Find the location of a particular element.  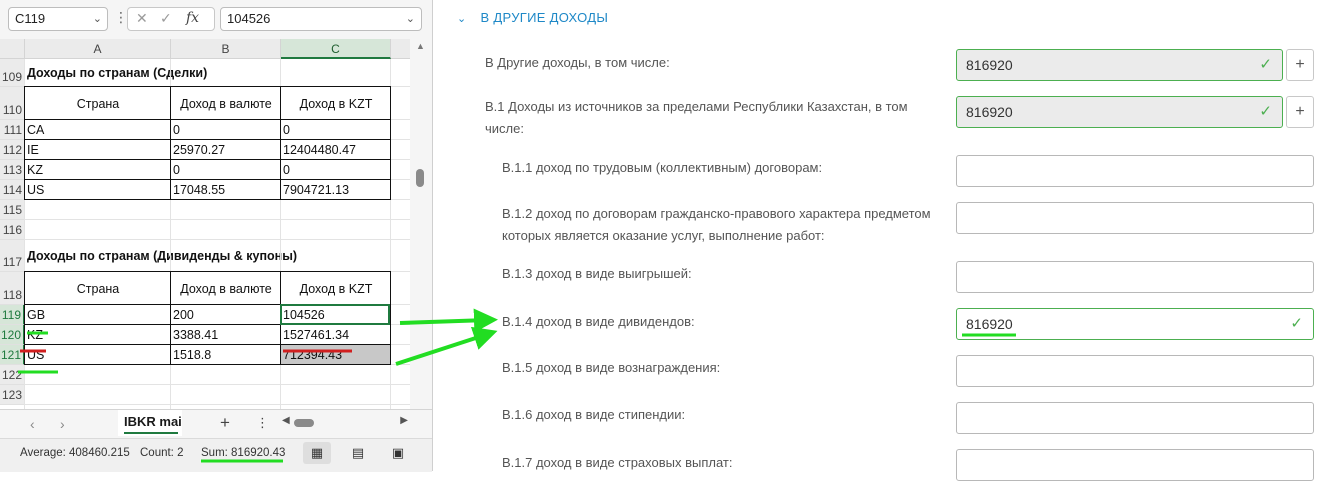

row-header-111: 111 is located at coordinates (12, 130).